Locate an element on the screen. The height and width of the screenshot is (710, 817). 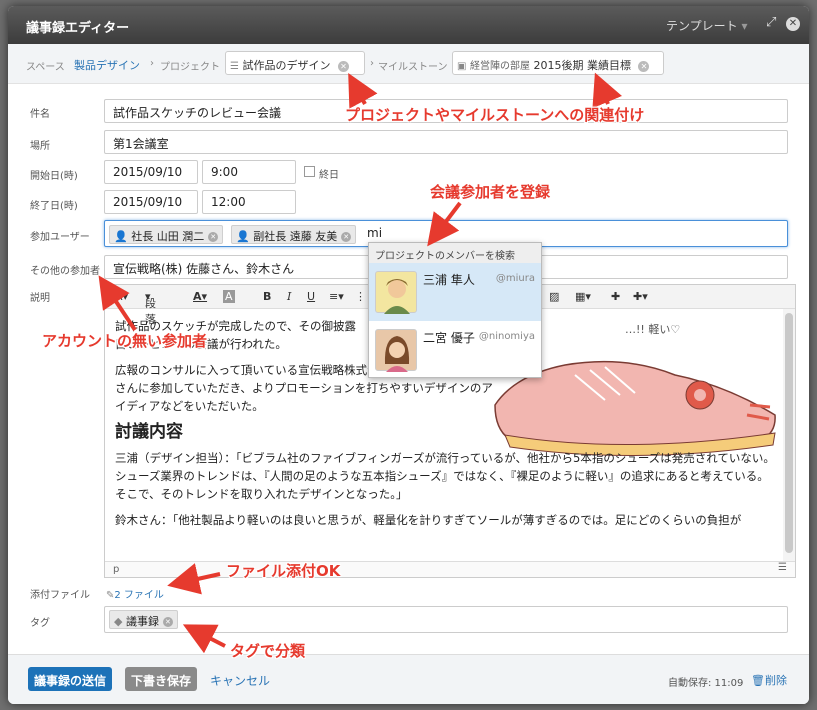
remove-tag-icon: ✕ is located at coordinates (167, 622).